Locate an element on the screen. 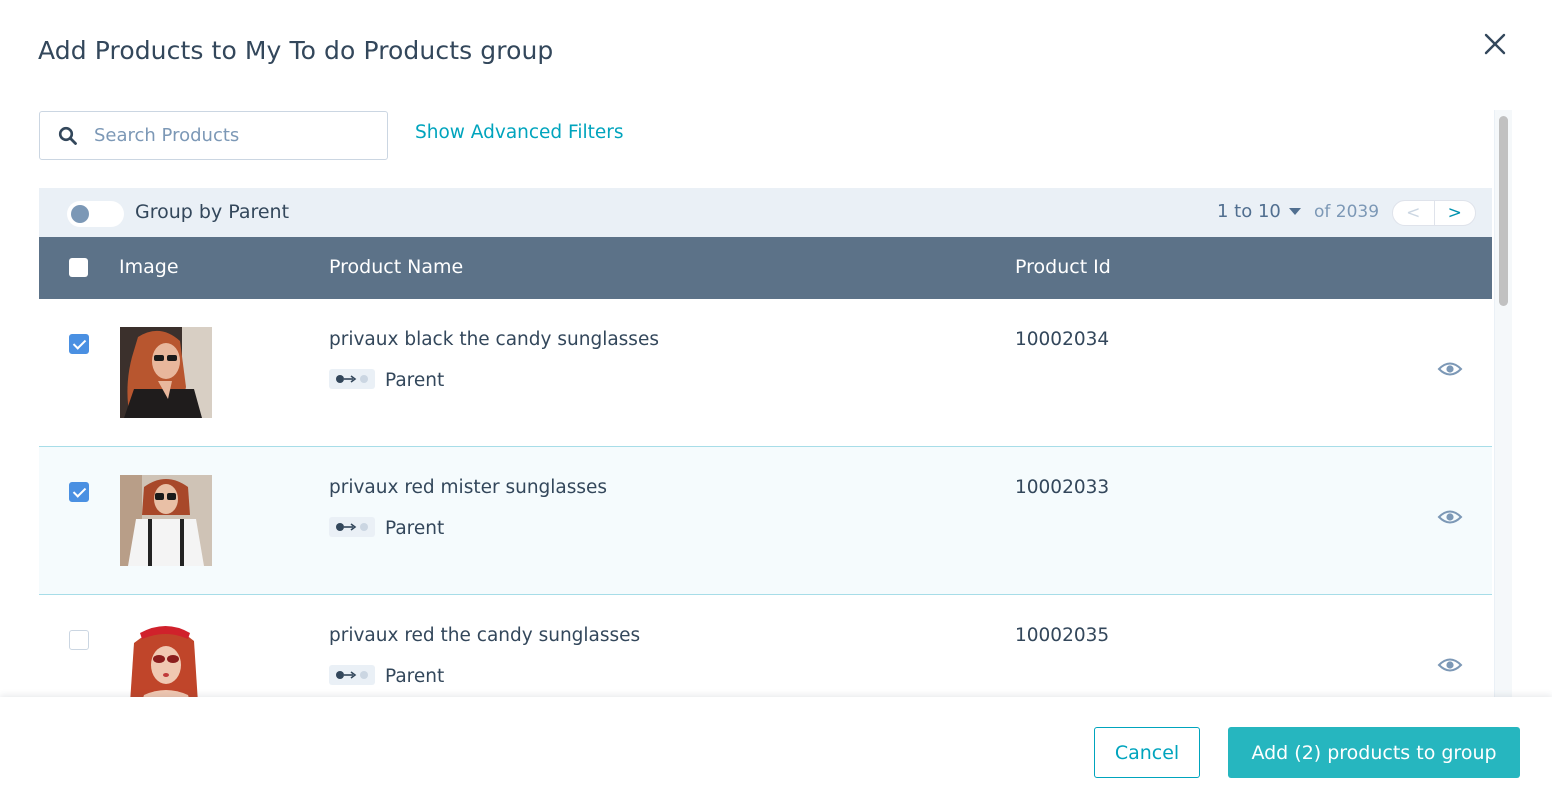 This screenshot has width=1552, height=796. page-range-value: 1 to 10 is located at coordinates (1249, 211).